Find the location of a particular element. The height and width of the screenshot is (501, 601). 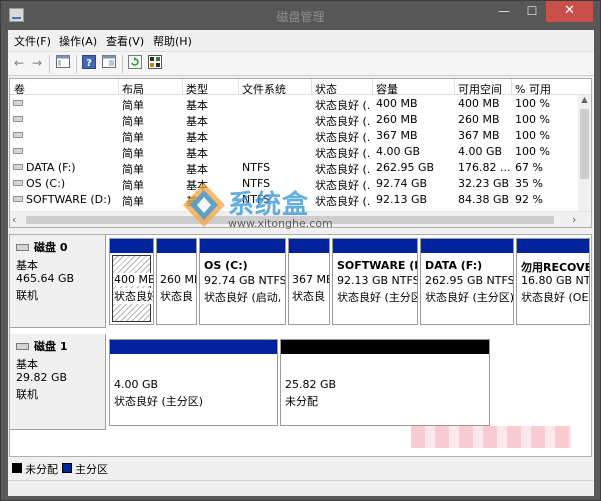

legend-primary: 主分区 is located at coordinates (91, 469).